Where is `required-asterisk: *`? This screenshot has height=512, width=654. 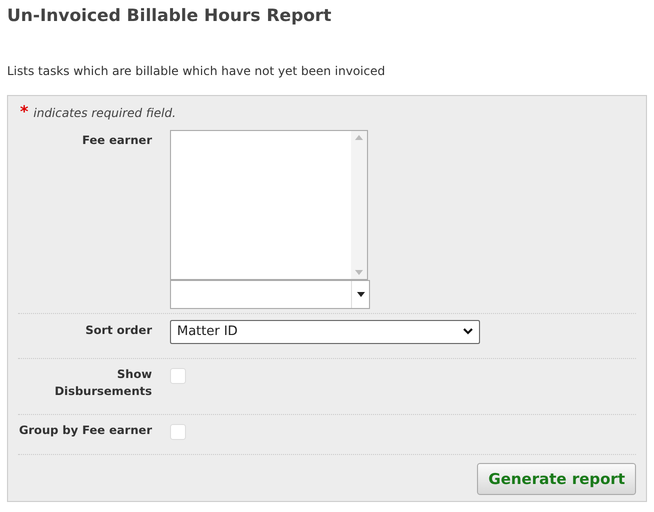 required-asterisk: * is located at coordinates (24, 112).